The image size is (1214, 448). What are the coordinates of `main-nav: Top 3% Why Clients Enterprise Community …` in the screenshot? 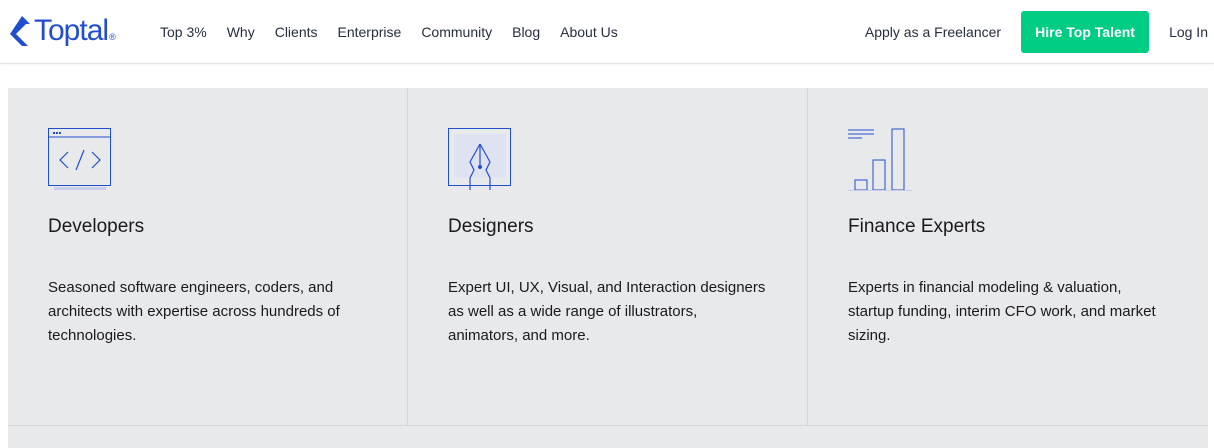 It's located at (389, 31).